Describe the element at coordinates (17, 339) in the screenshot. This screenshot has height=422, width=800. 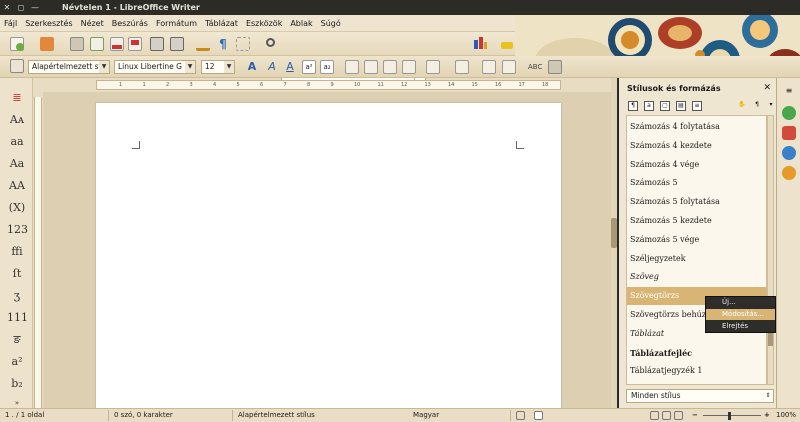
I see `glyph-button-11: ङ` at that location.